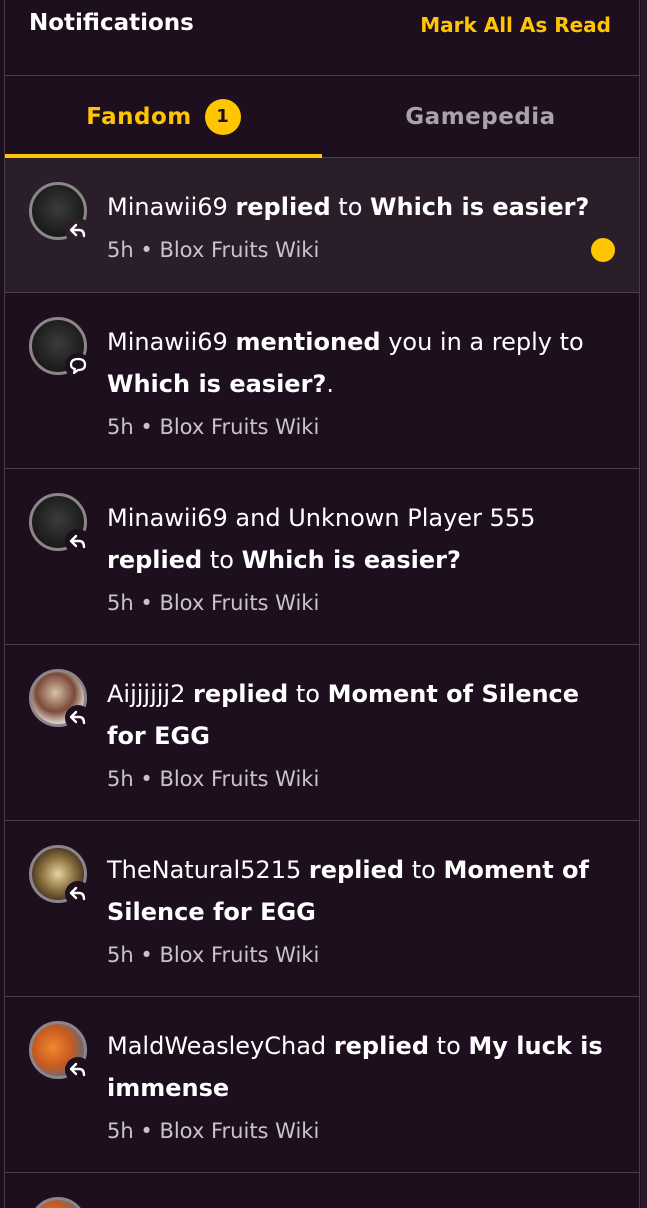 The height and width of the screenshot is (1208, 647). Describe the element at coordinates (644, 604) in the screenshot. I see `background-page-edge` at that location.